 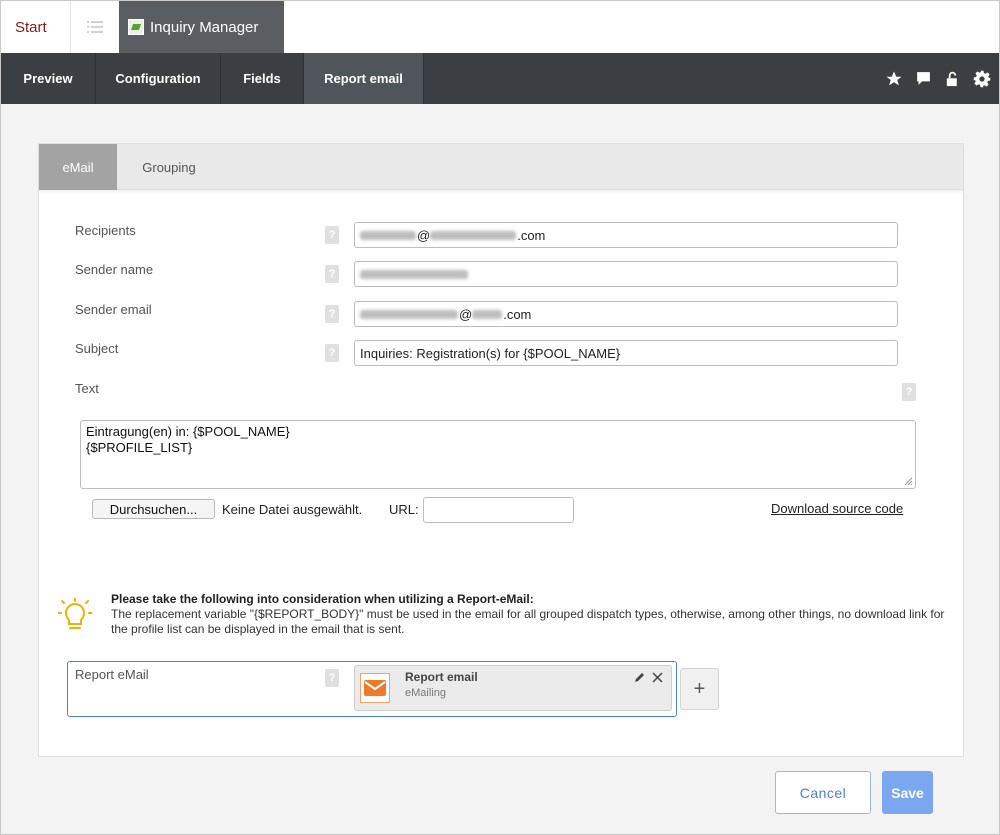 What do you see at coordinates (95, 27) in the screenshot?
I see `list-icon` at bounding box center [95, 27].